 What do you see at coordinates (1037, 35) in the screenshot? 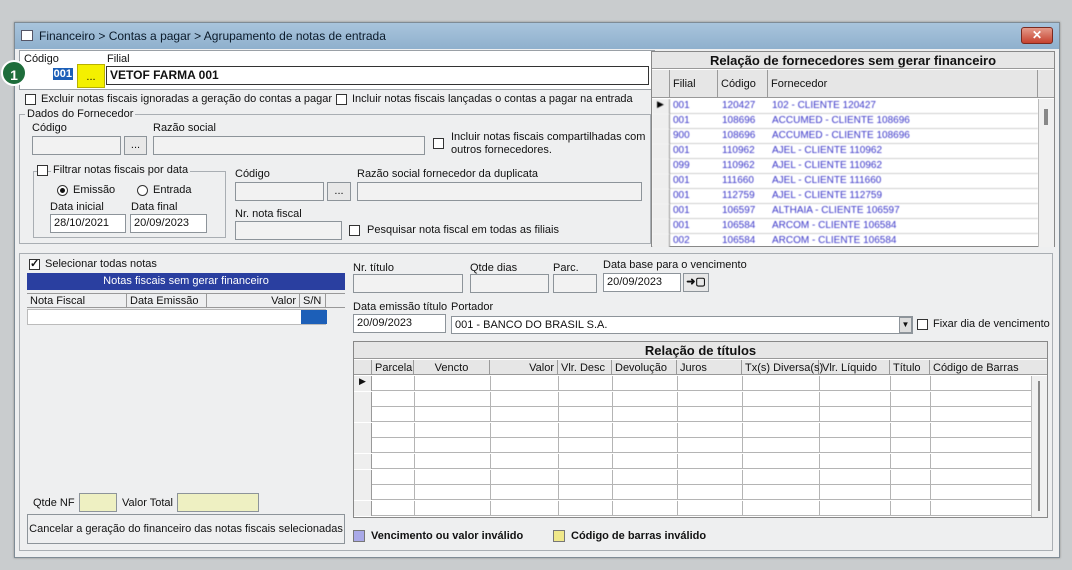
I see `close-button: ✕` at bounding box center [1037, 35].